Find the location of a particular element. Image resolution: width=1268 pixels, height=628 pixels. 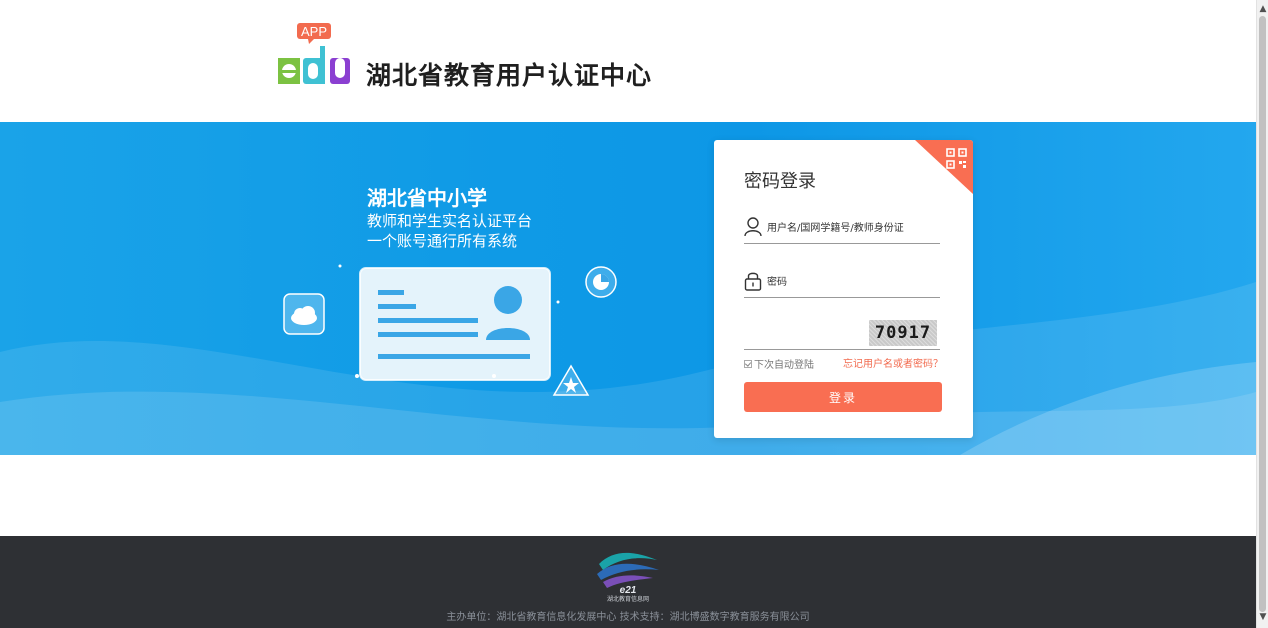

scroll-thumb is located at coordinates (1262, 314).